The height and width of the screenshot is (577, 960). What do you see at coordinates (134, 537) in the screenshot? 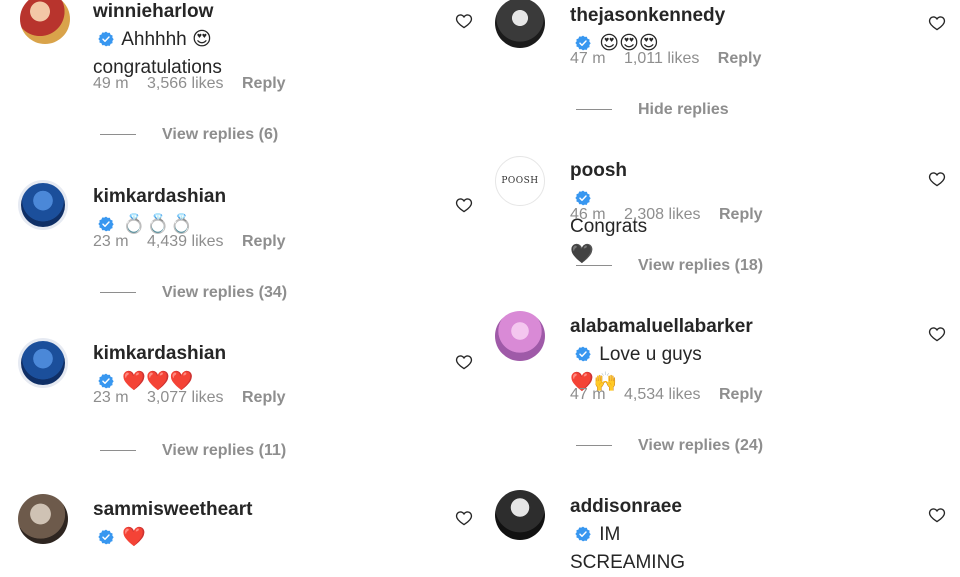
I see `comment-body: ❤️` at bounding box center [134, 537].